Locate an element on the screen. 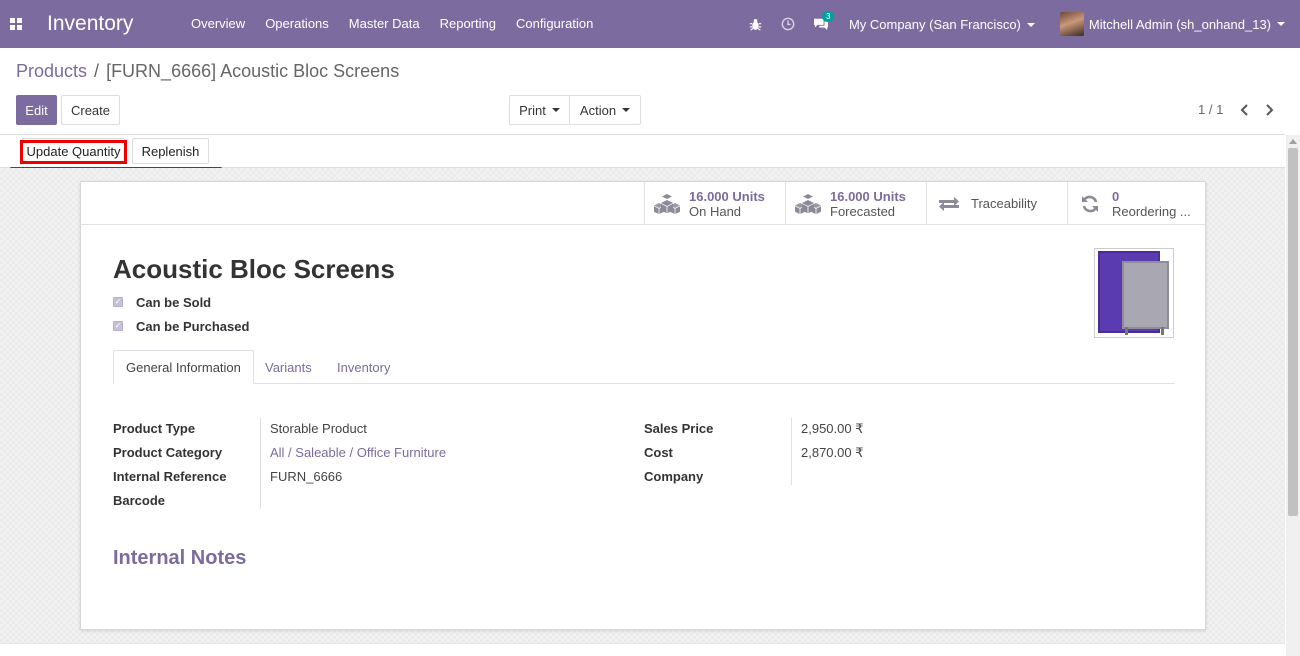 The height and width of the screenshot is (656, 1300). product-image is located at coordinates (1134, 293).